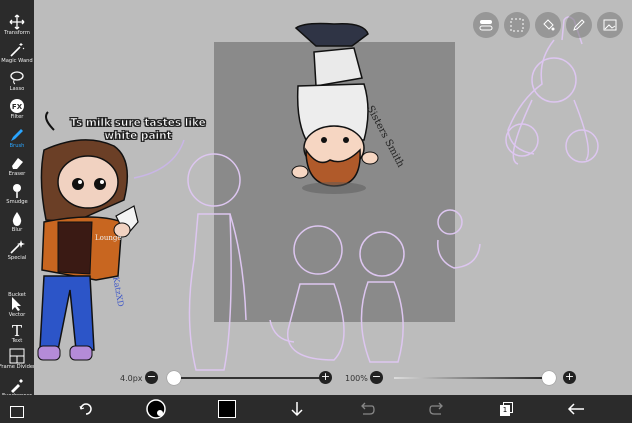 Image resolution: width=632 pixels, height=423 pixels. What do you see at coordinates (17, 191) in the screenshot?
I see `smudge-icon` at bounding box center [17, 191].